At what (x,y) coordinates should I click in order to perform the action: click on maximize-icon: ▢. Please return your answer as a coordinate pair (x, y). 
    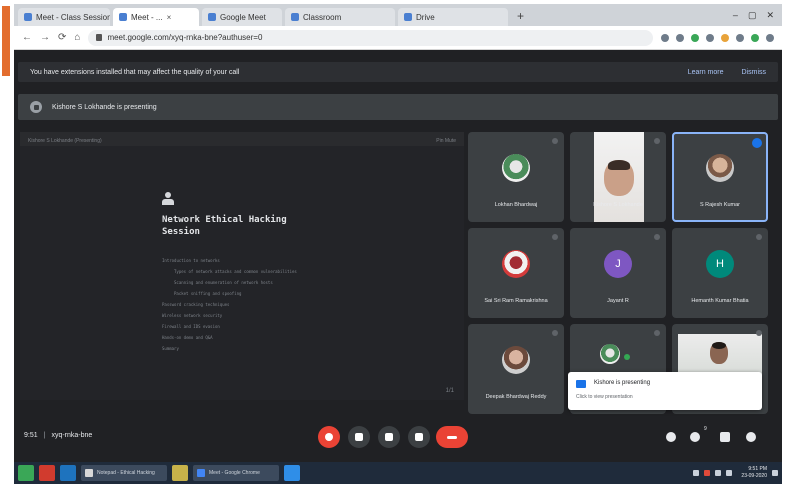
    Looking at the image, I should click on (752, 15).